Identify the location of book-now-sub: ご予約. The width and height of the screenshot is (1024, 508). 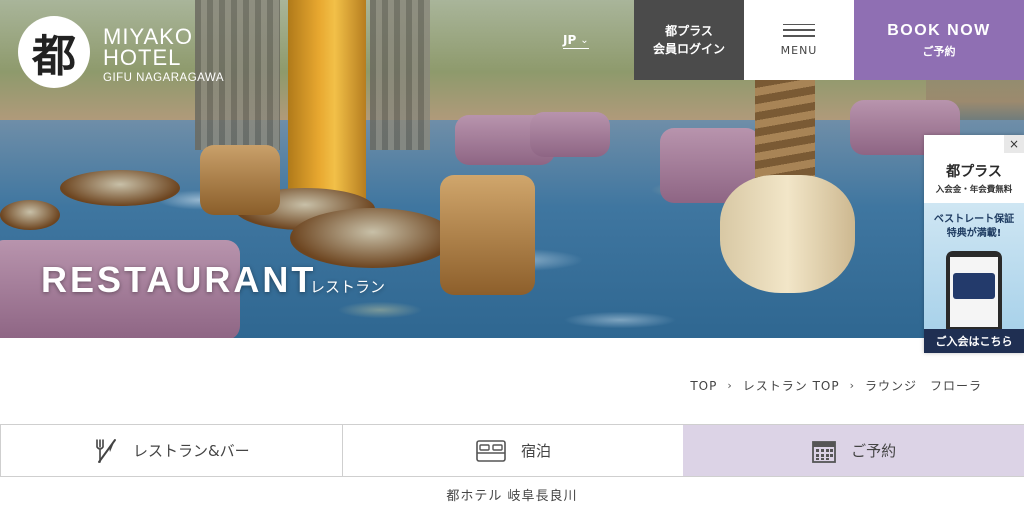
(939, 51).